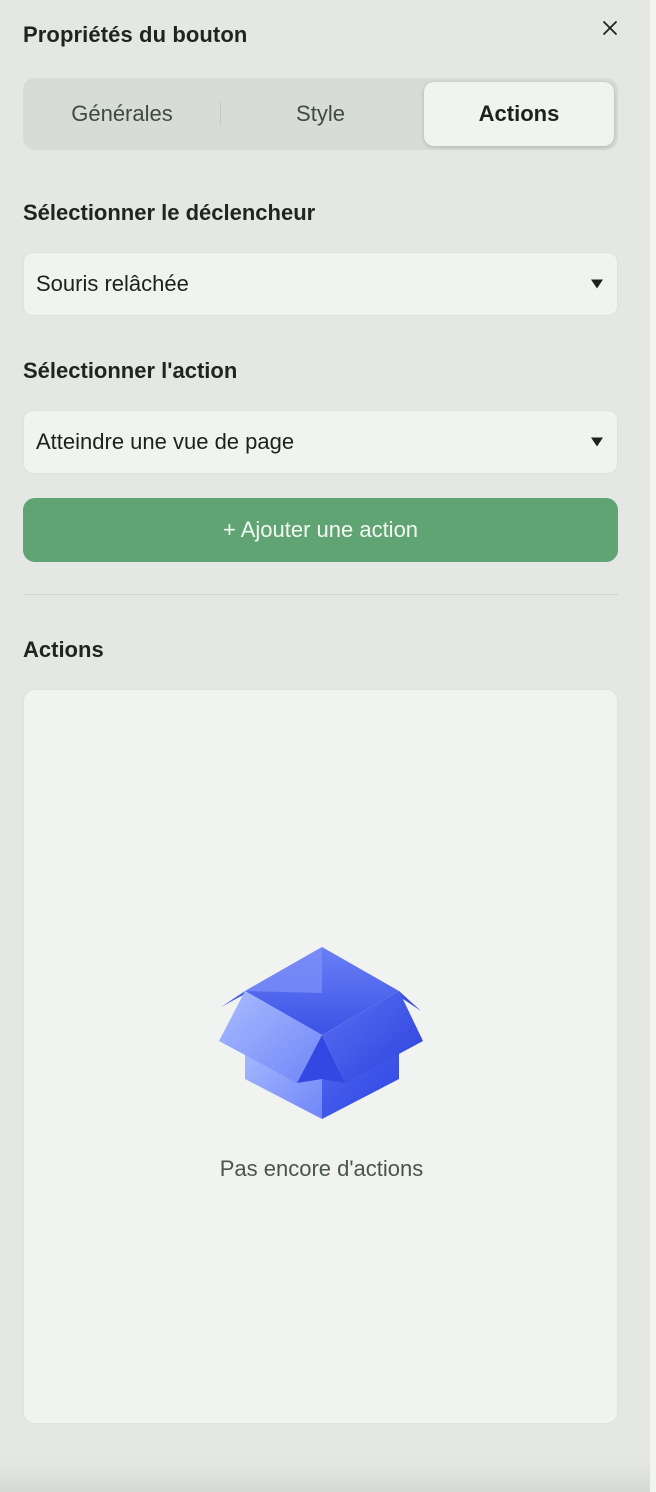 Image resolution: width=656 pixels, height=1492 pixels. What do you see at coordinates (519, 114) in the screenshot?
I see `tab-actions: Actions` at bounding box center [519, 114].